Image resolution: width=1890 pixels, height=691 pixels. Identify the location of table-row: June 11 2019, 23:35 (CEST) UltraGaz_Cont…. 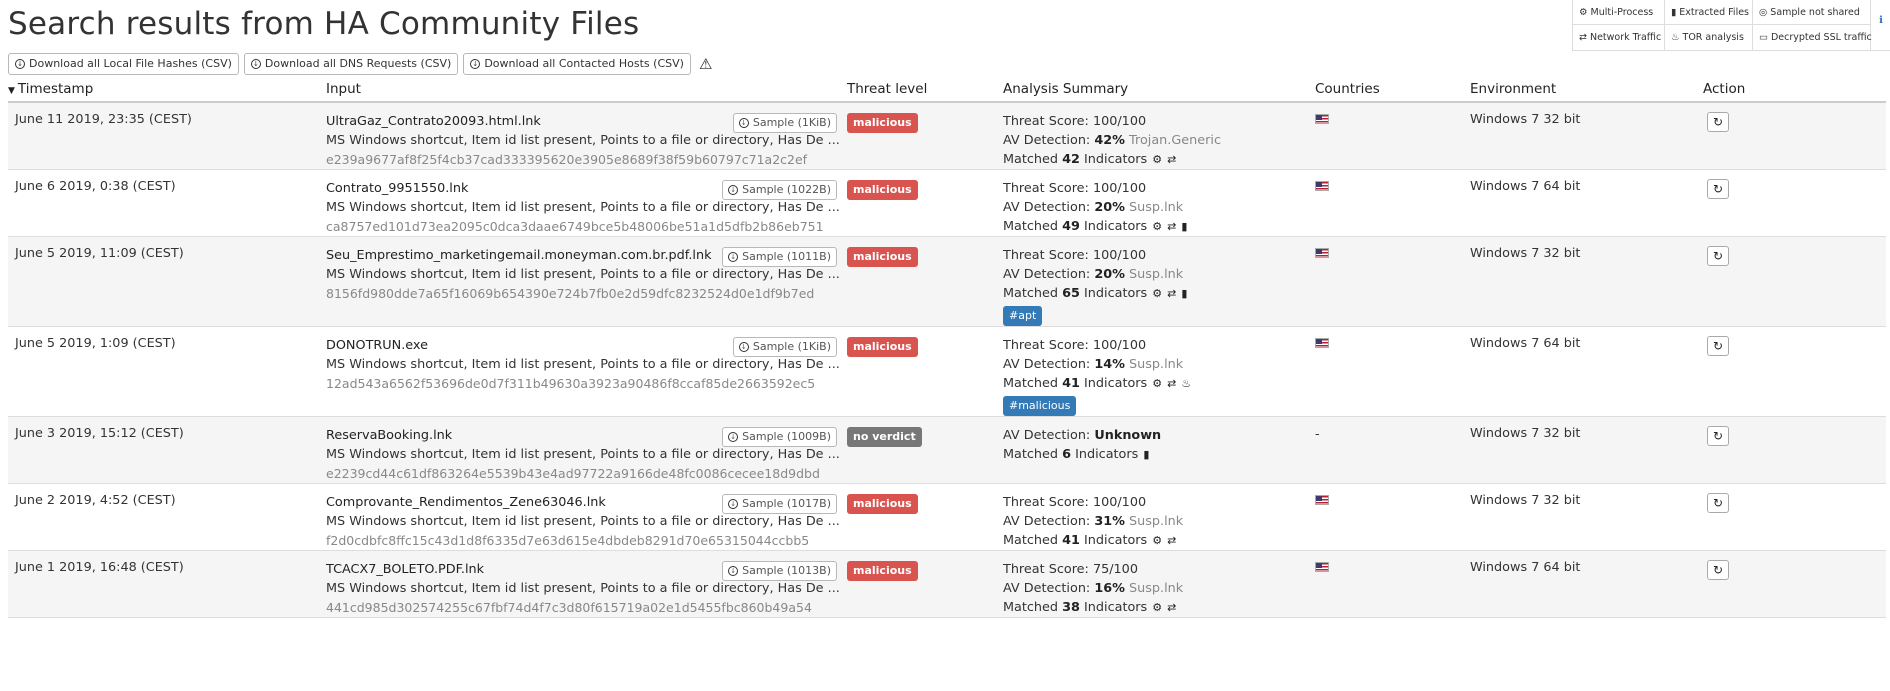
(947, 136).